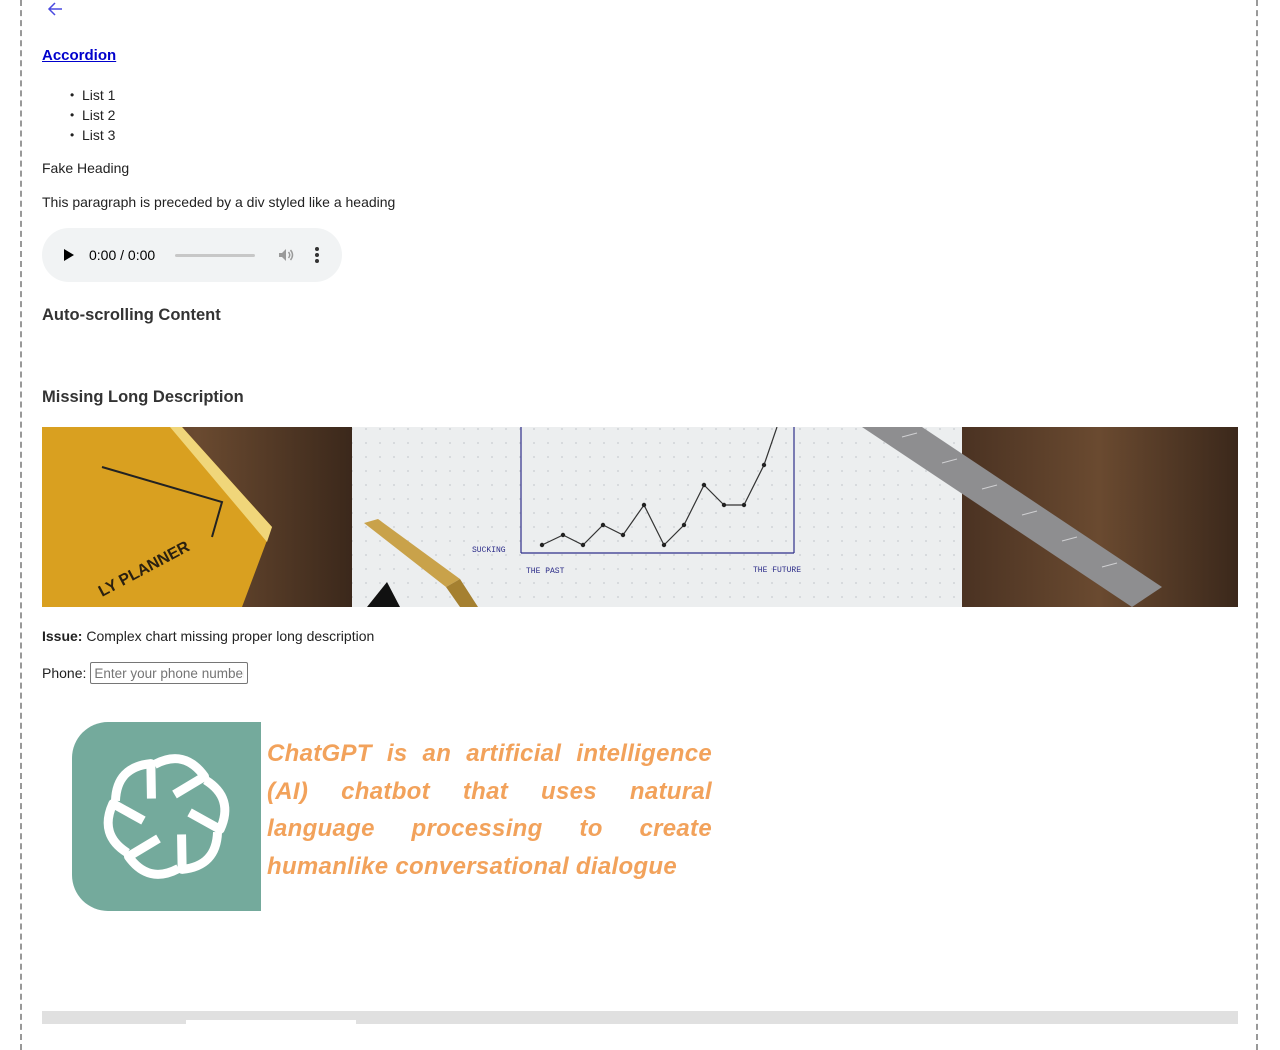  What do you see at coordinates (62, 636) in the screenshot?
I see `issue-label: Issue:` at bounding box center [62, 636].